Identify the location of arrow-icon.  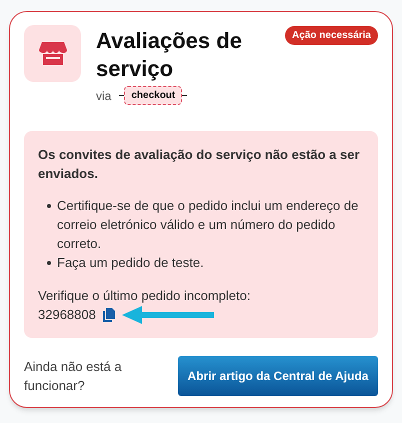
(168, 315).